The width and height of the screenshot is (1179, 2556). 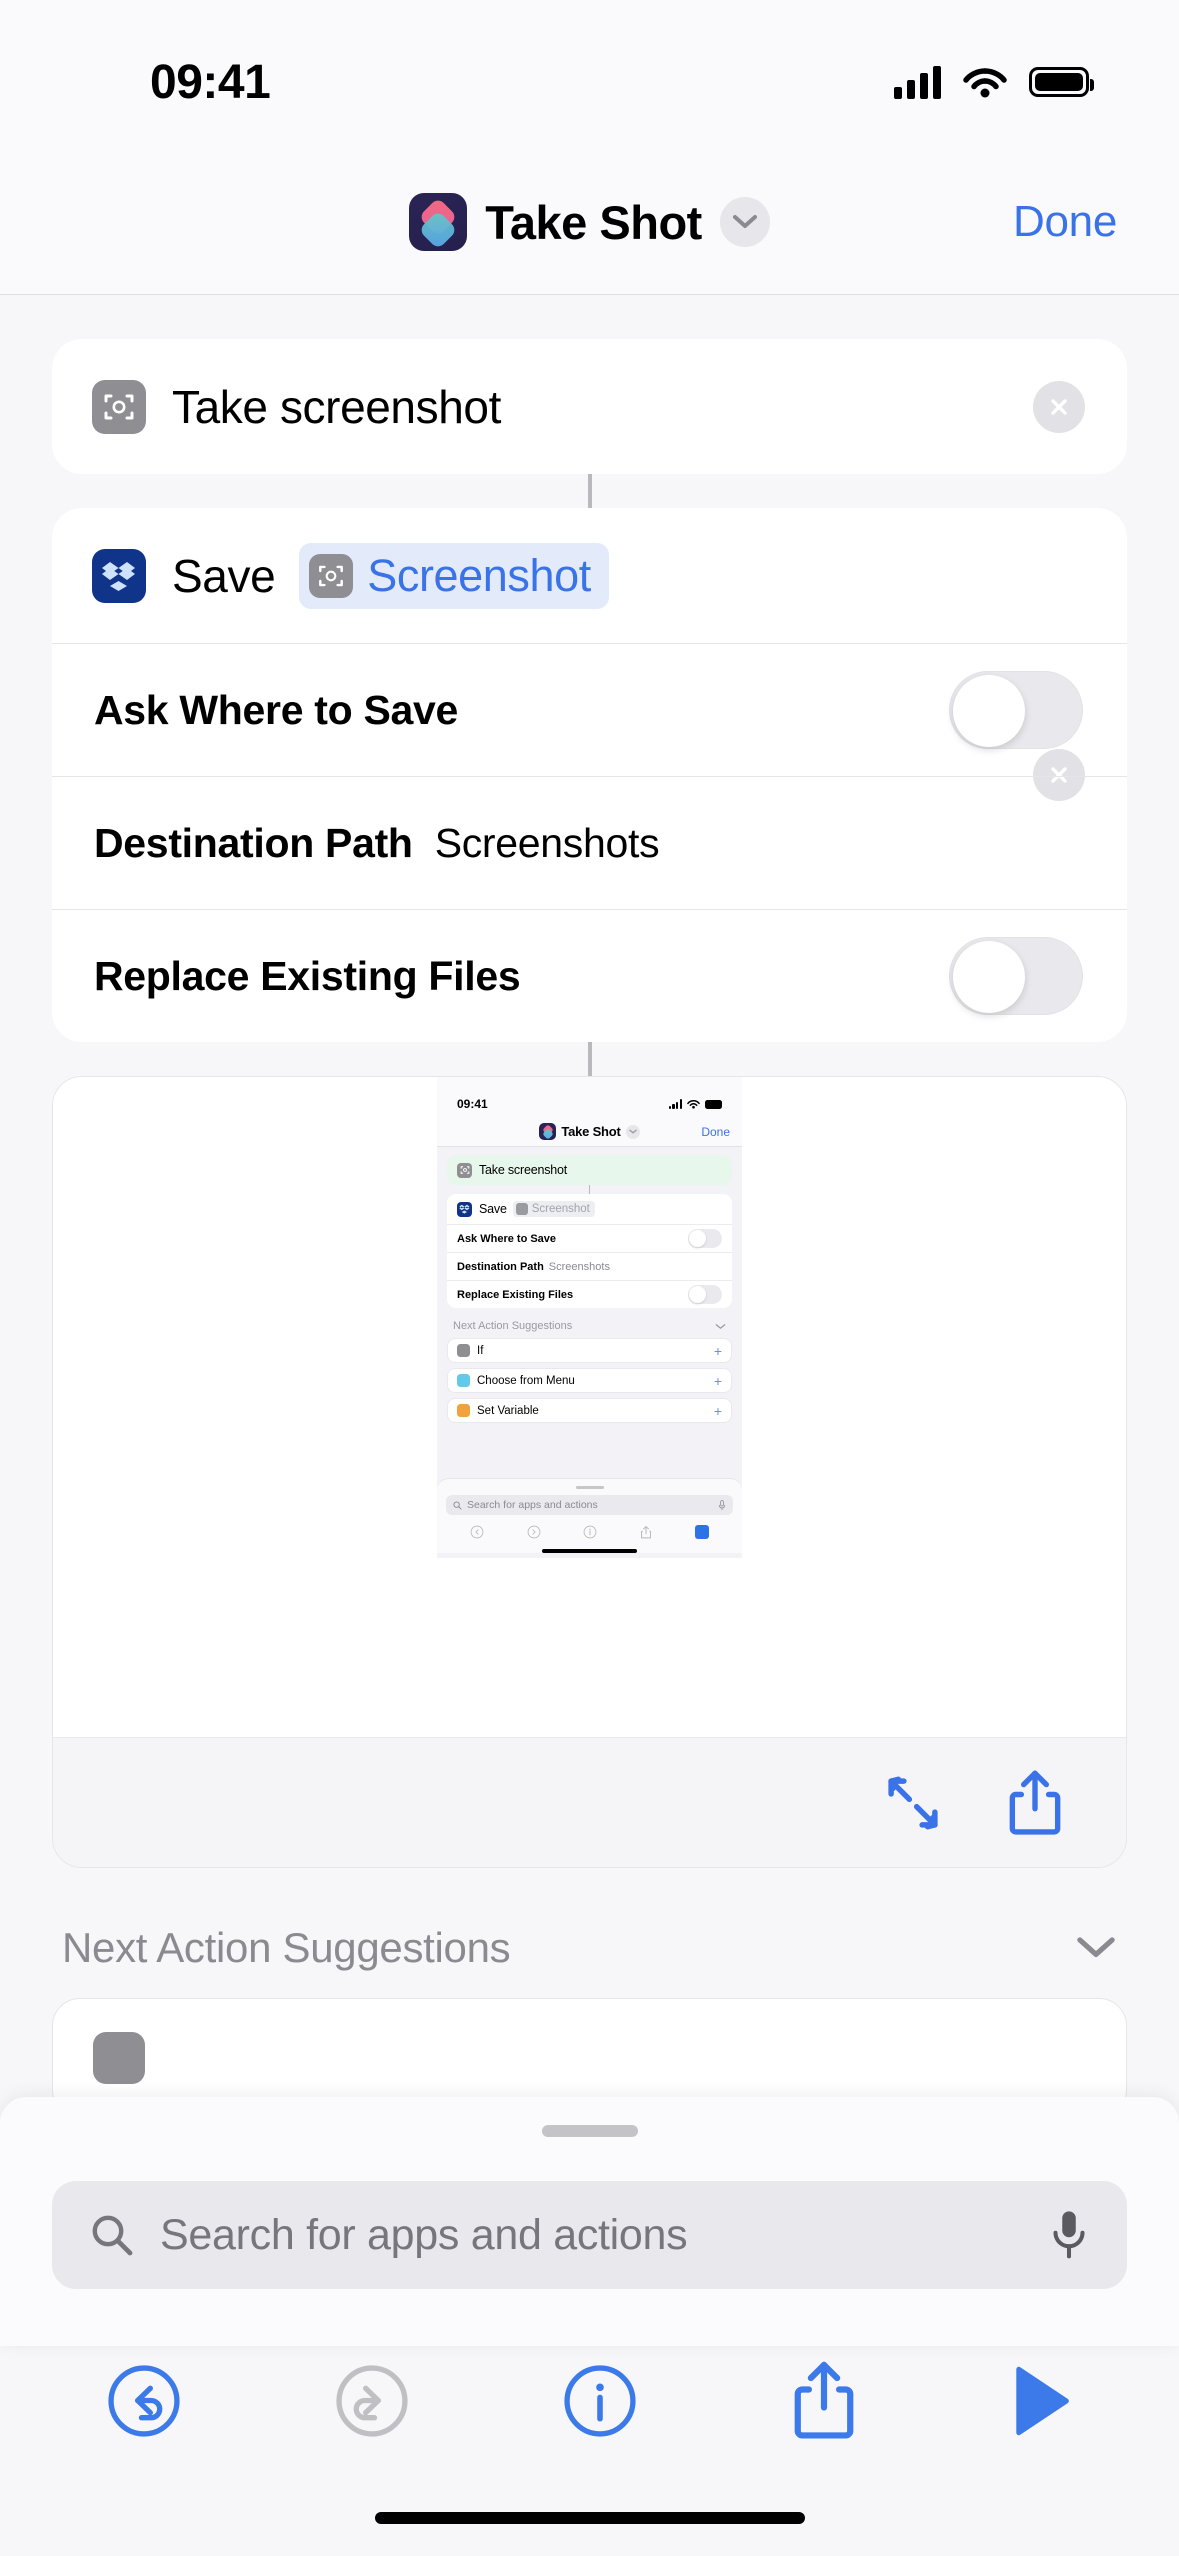 I want to click on redo-icon, so click(x=372, y=2401).